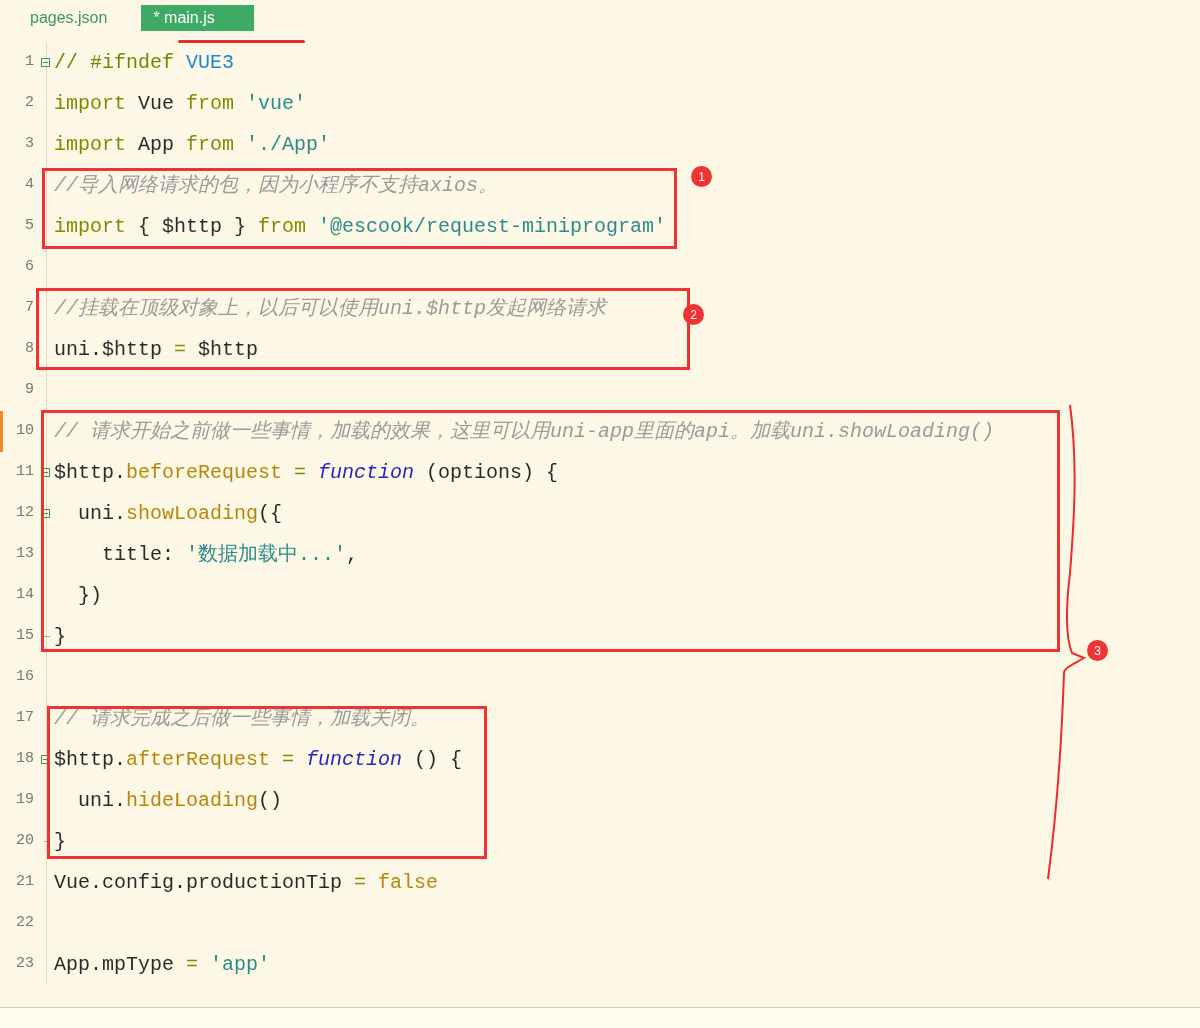  I want to click on code-line: import { $http } from '@escook/request-miniprogram', so click(360, 226).